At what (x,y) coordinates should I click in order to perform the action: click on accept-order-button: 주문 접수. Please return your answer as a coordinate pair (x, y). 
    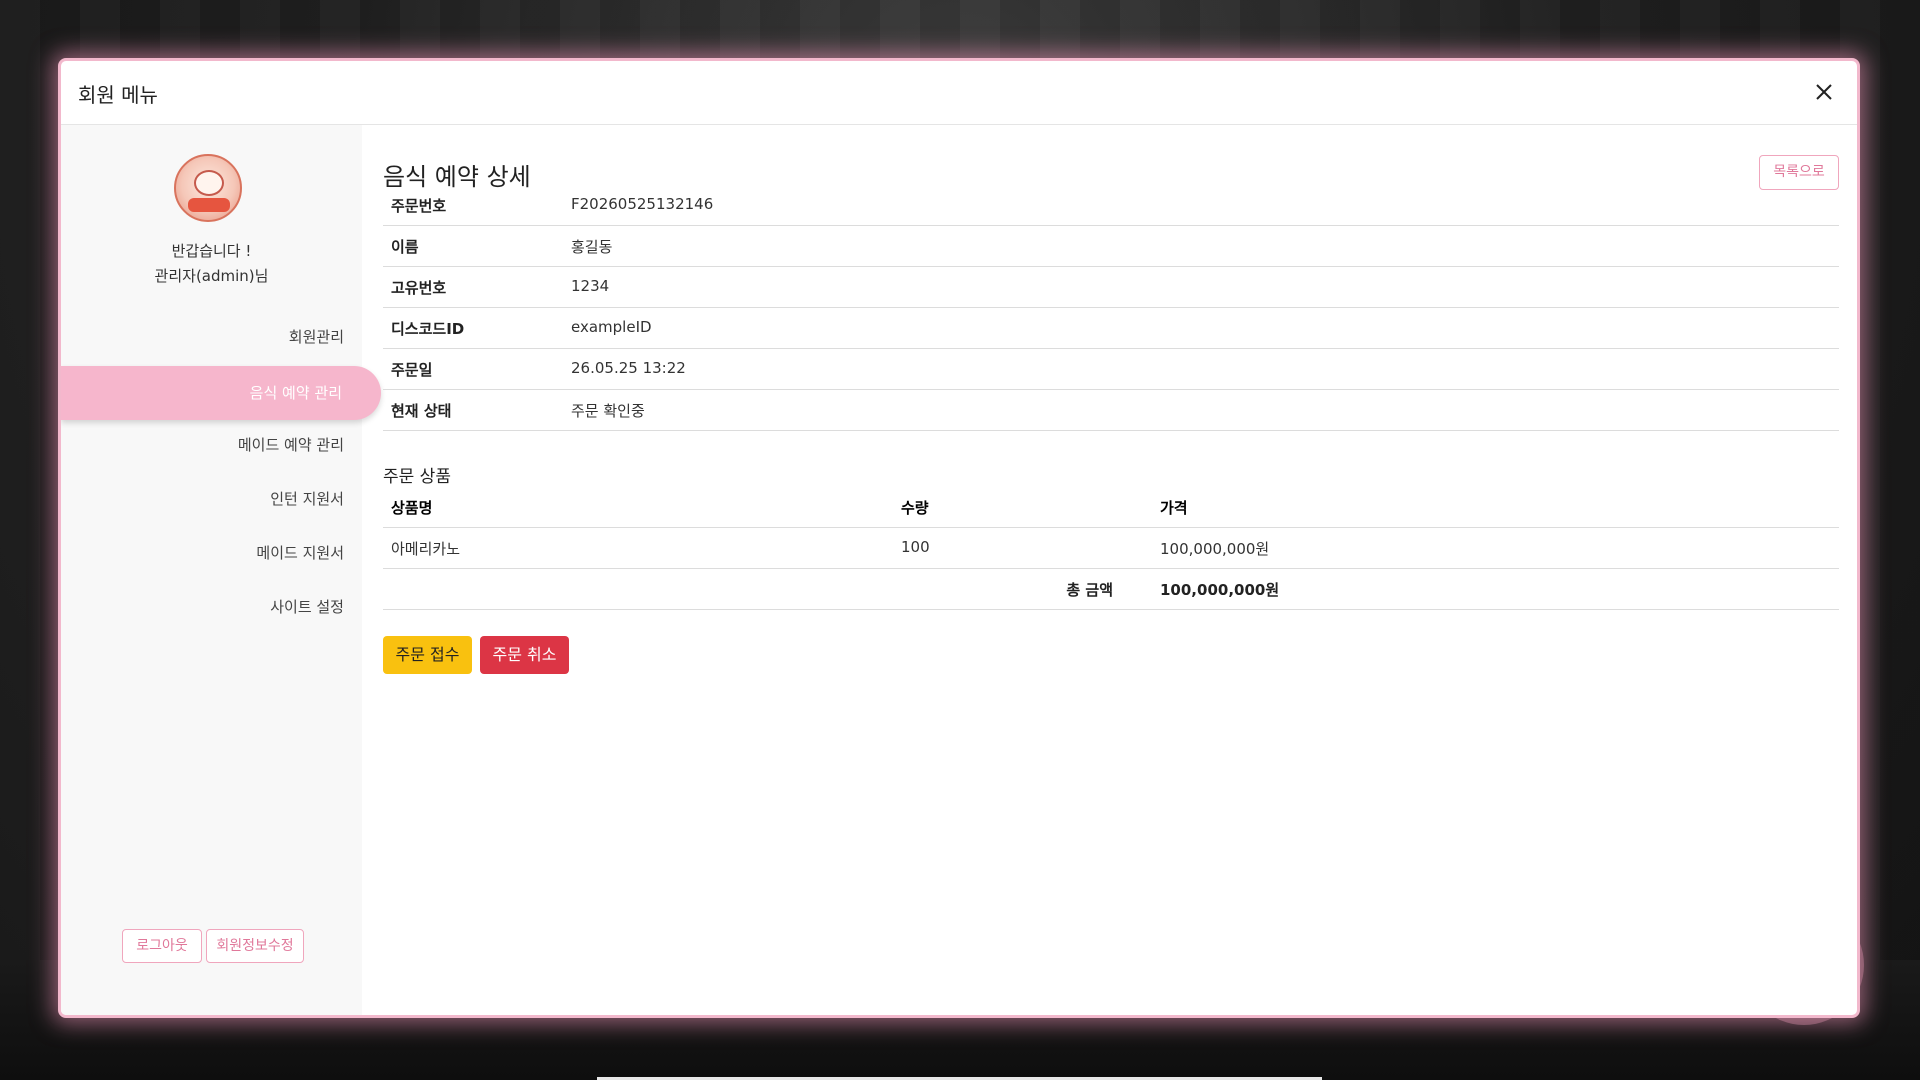
    Looking at the image, I should click on (427, 655).